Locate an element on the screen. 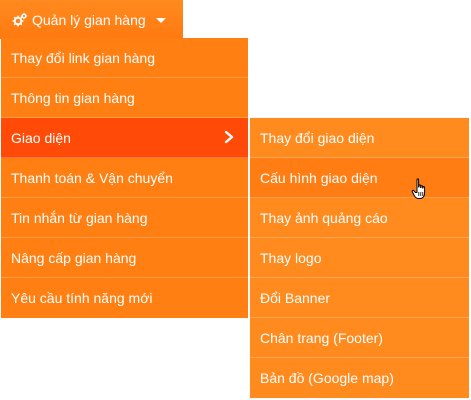 The image size is (471, 400). submenu-item-label: Thay logo is located at coordinates (291, 257).